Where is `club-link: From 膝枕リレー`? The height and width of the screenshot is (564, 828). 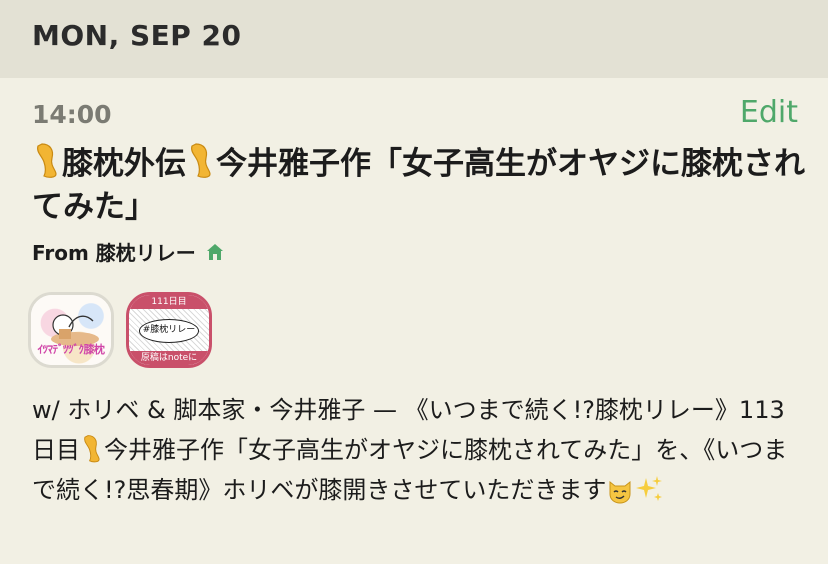
club-link: From 膝枕リレー is located at coordinates (128, 251).